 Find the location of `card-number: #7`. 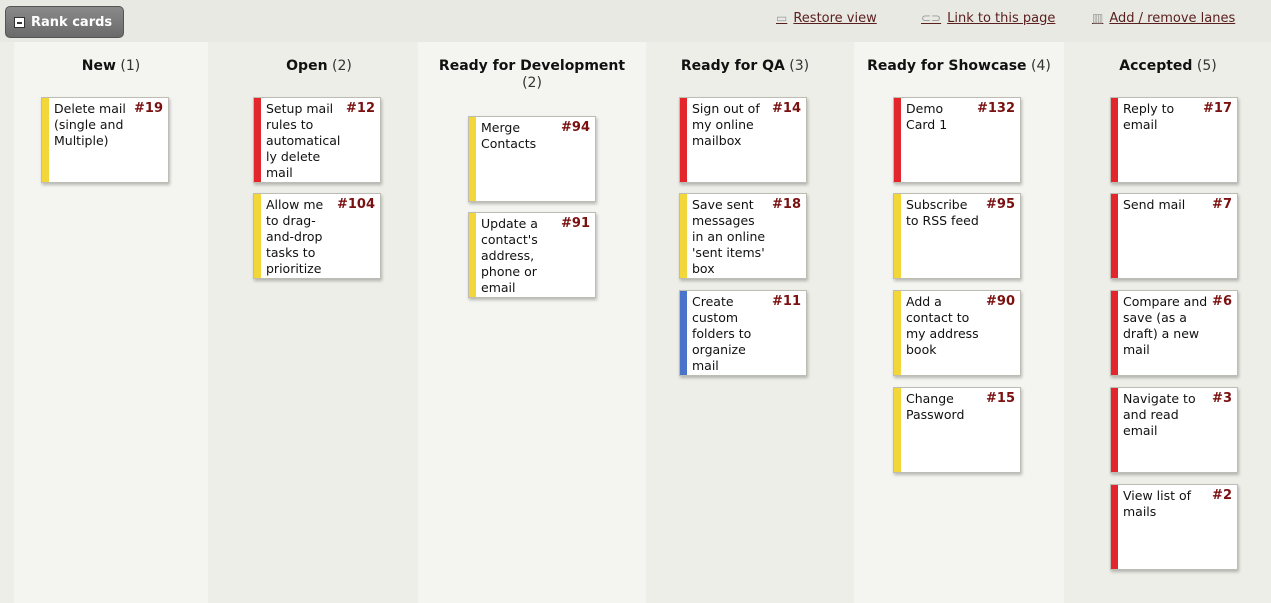

card-number: #7 is located at coordinates (1222, 204).